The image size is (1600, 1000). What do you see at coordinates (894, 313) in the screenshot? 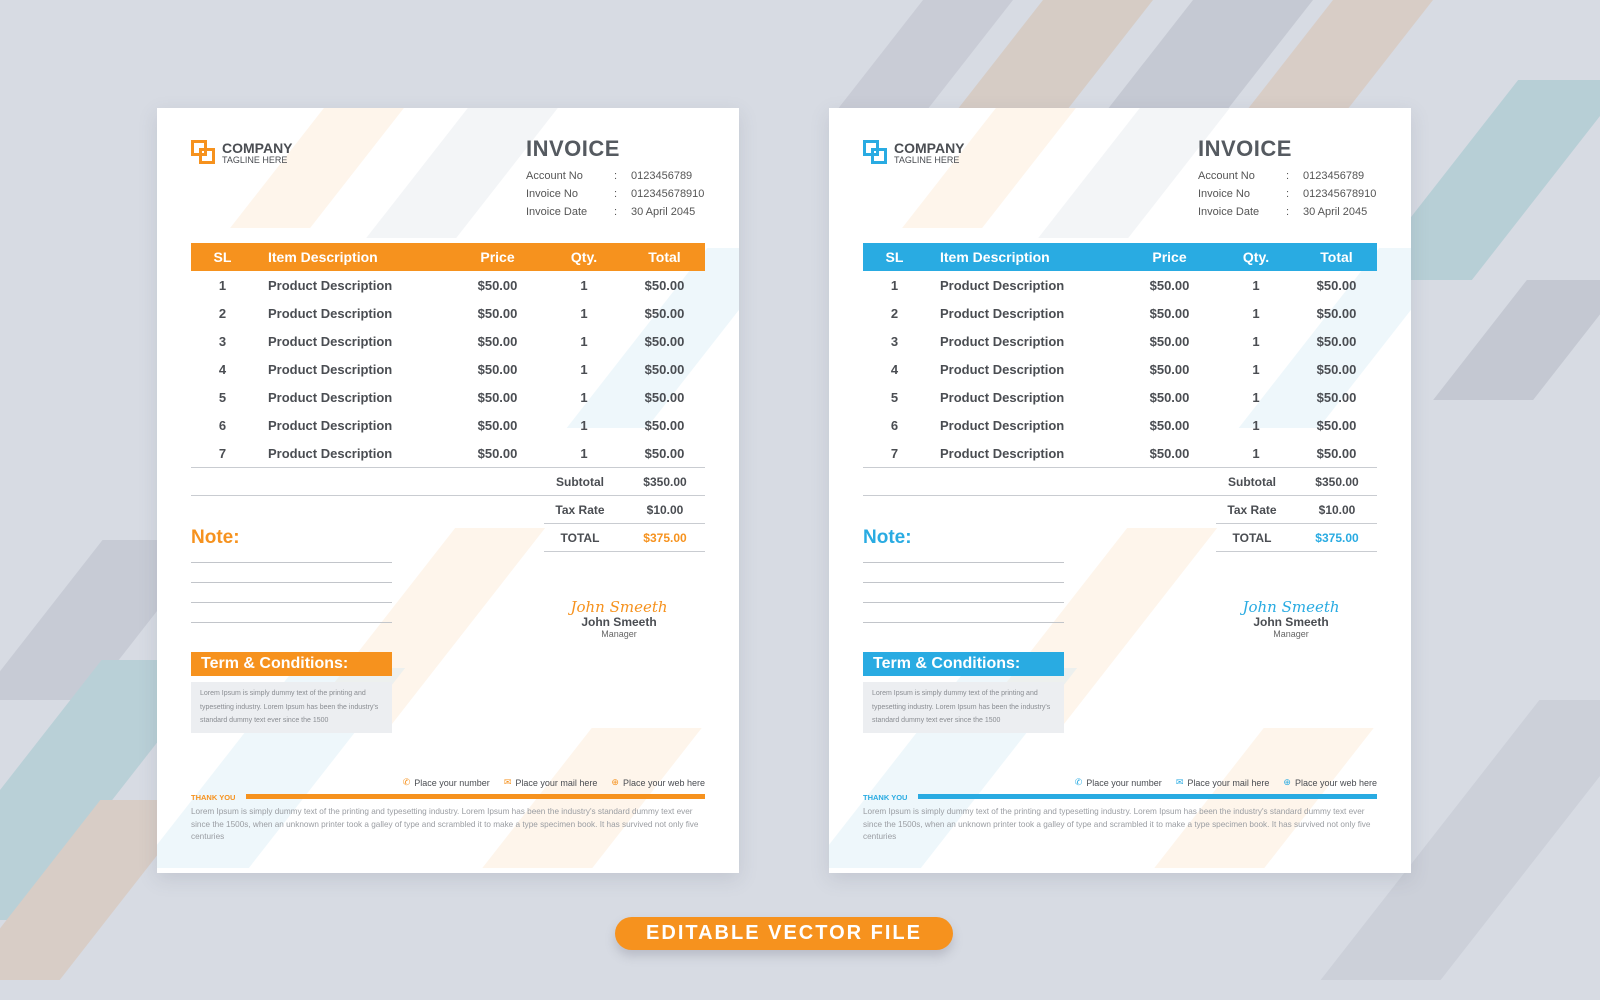
I see `row-sl: 2` at bounding box center [894, 313].